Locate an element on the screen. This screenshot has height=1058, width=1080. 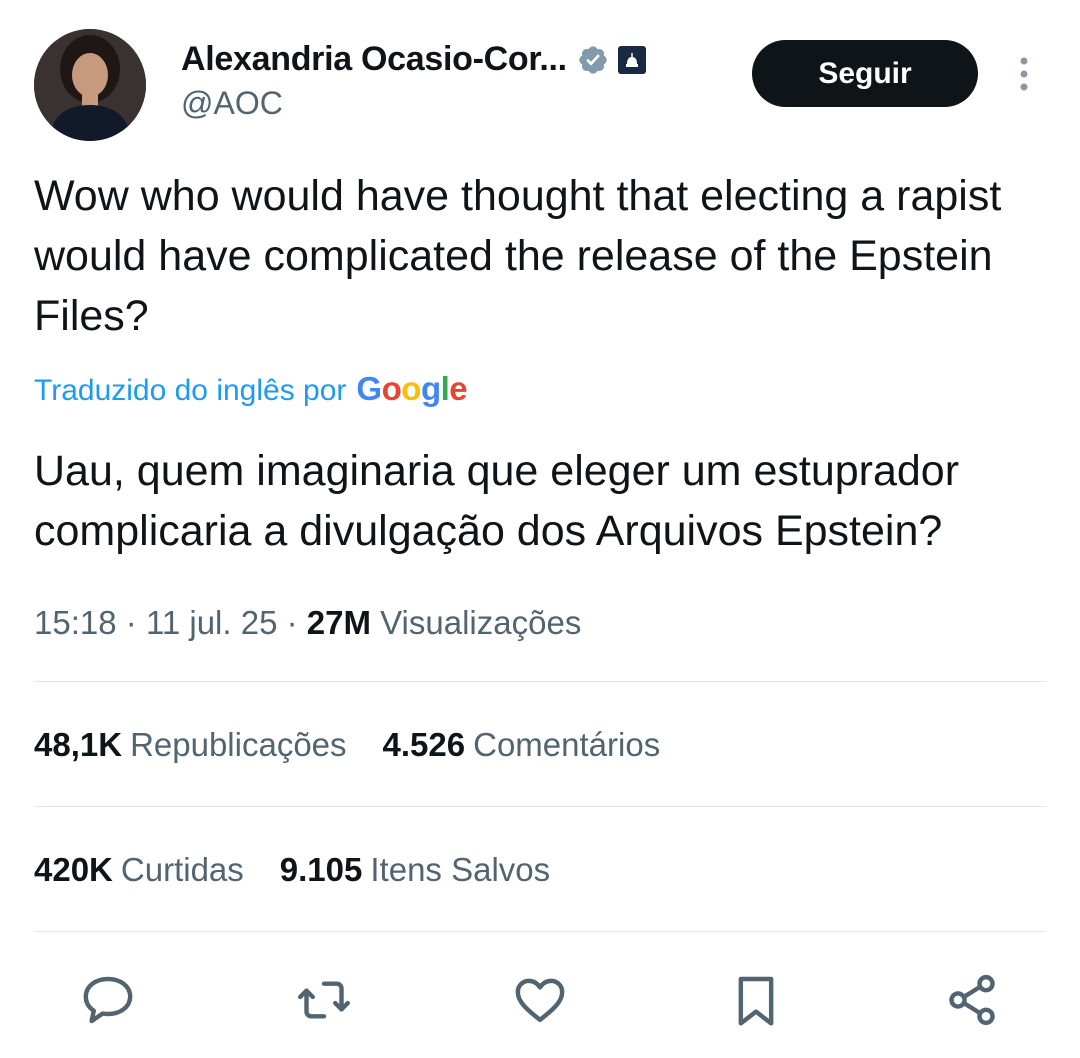
avatar-photo is located at coordinates (90, 85).